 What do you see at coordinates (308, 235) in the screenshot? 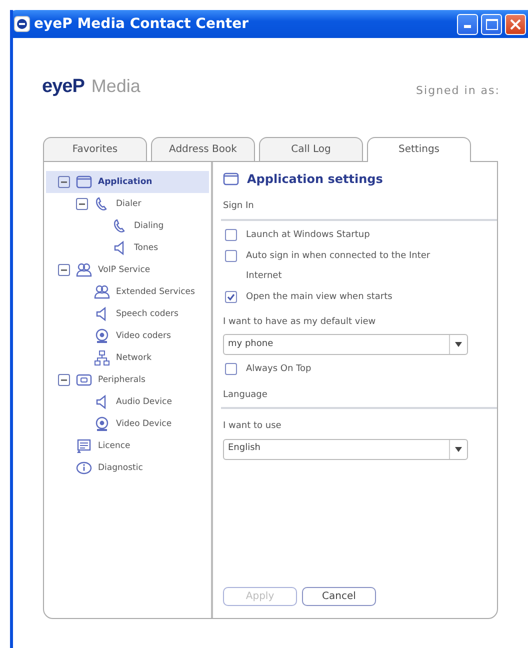
I see `checkbox-label: Launch at Windows Startup` at bounding box center [308, 235].